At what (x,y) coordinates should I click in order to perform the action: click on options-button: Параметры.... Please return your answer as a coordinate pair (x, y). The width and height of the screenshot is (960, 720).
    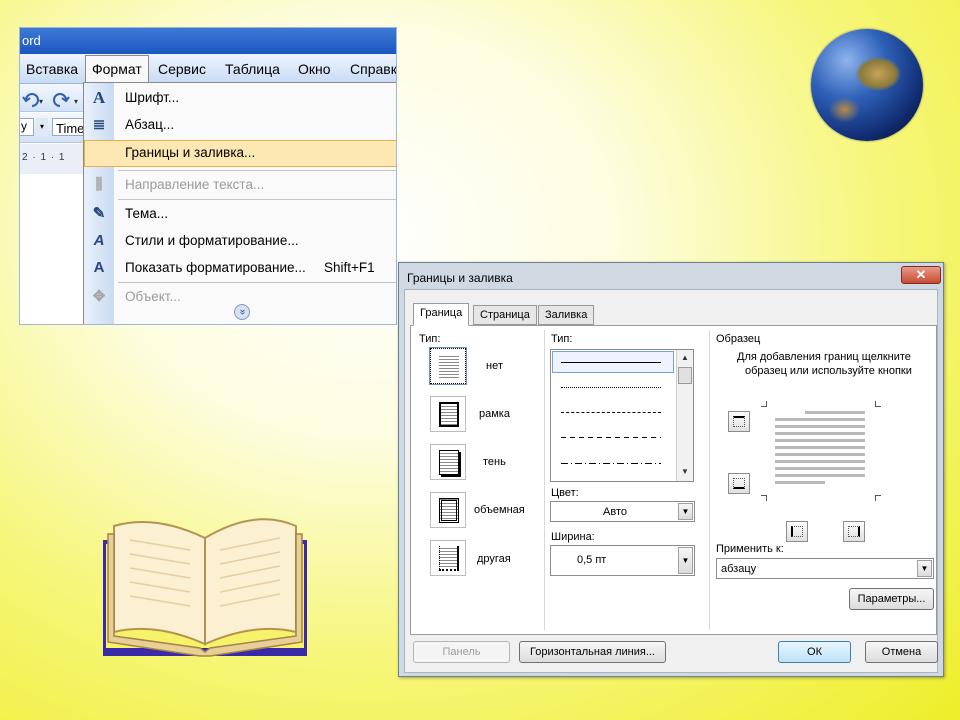
    Looking at the image, I should click on (891, 599).